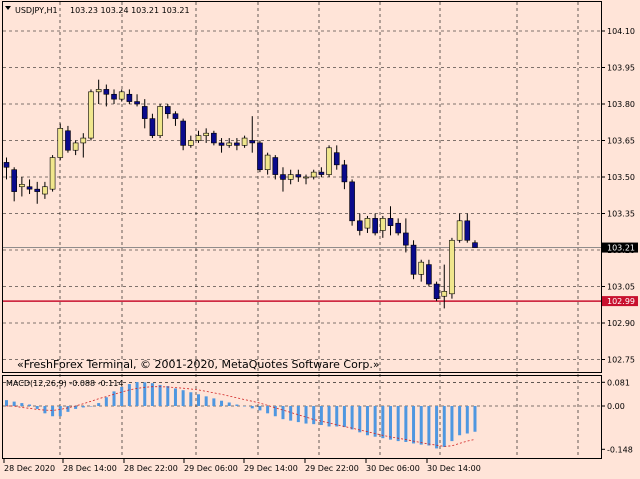  I want to click on time-tick-label: 28 Dec 22:00, so click(151, 468).